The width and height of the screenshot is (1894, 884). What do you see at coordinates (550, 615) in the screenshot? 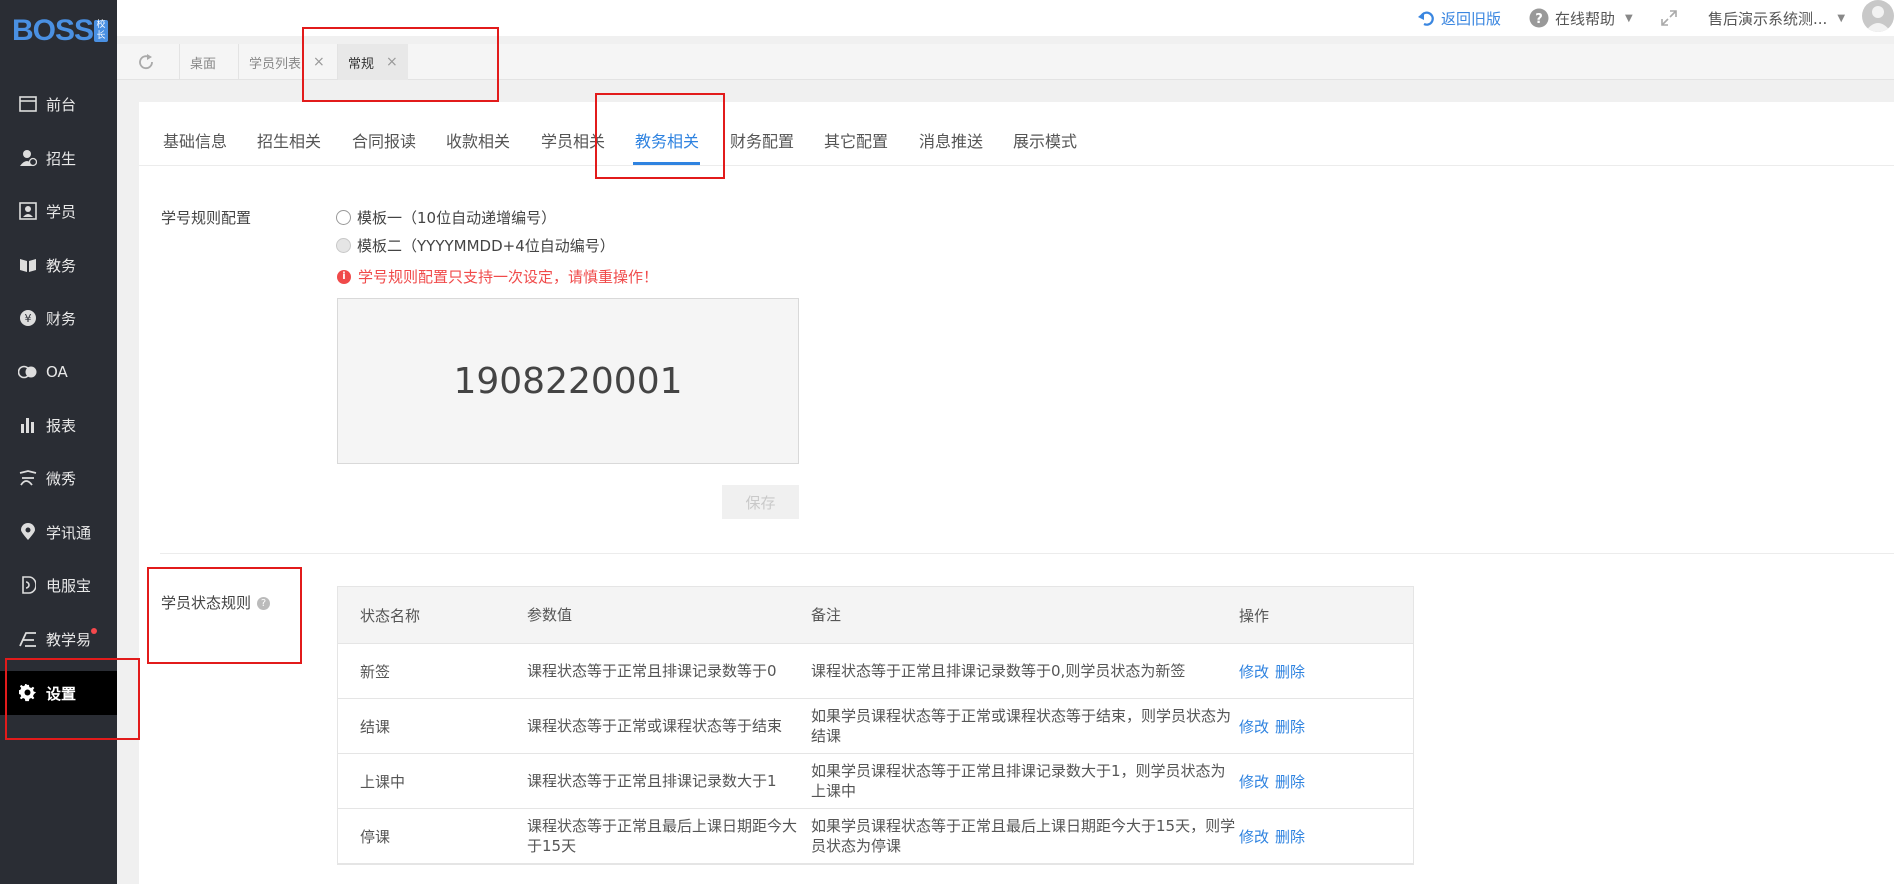
I see `header-param: 参数值` at bounding box center [550, 615].